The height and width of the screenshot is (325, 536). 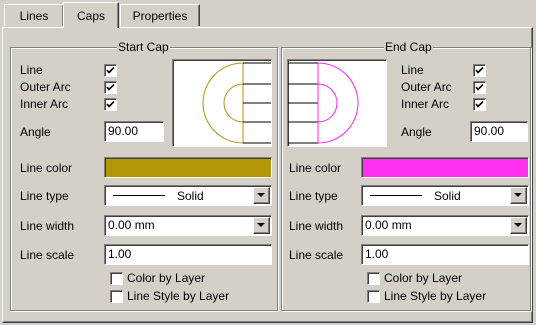 I want to click on end-color-by-layer-label: Color by Layer, so click(x=423, y=278).